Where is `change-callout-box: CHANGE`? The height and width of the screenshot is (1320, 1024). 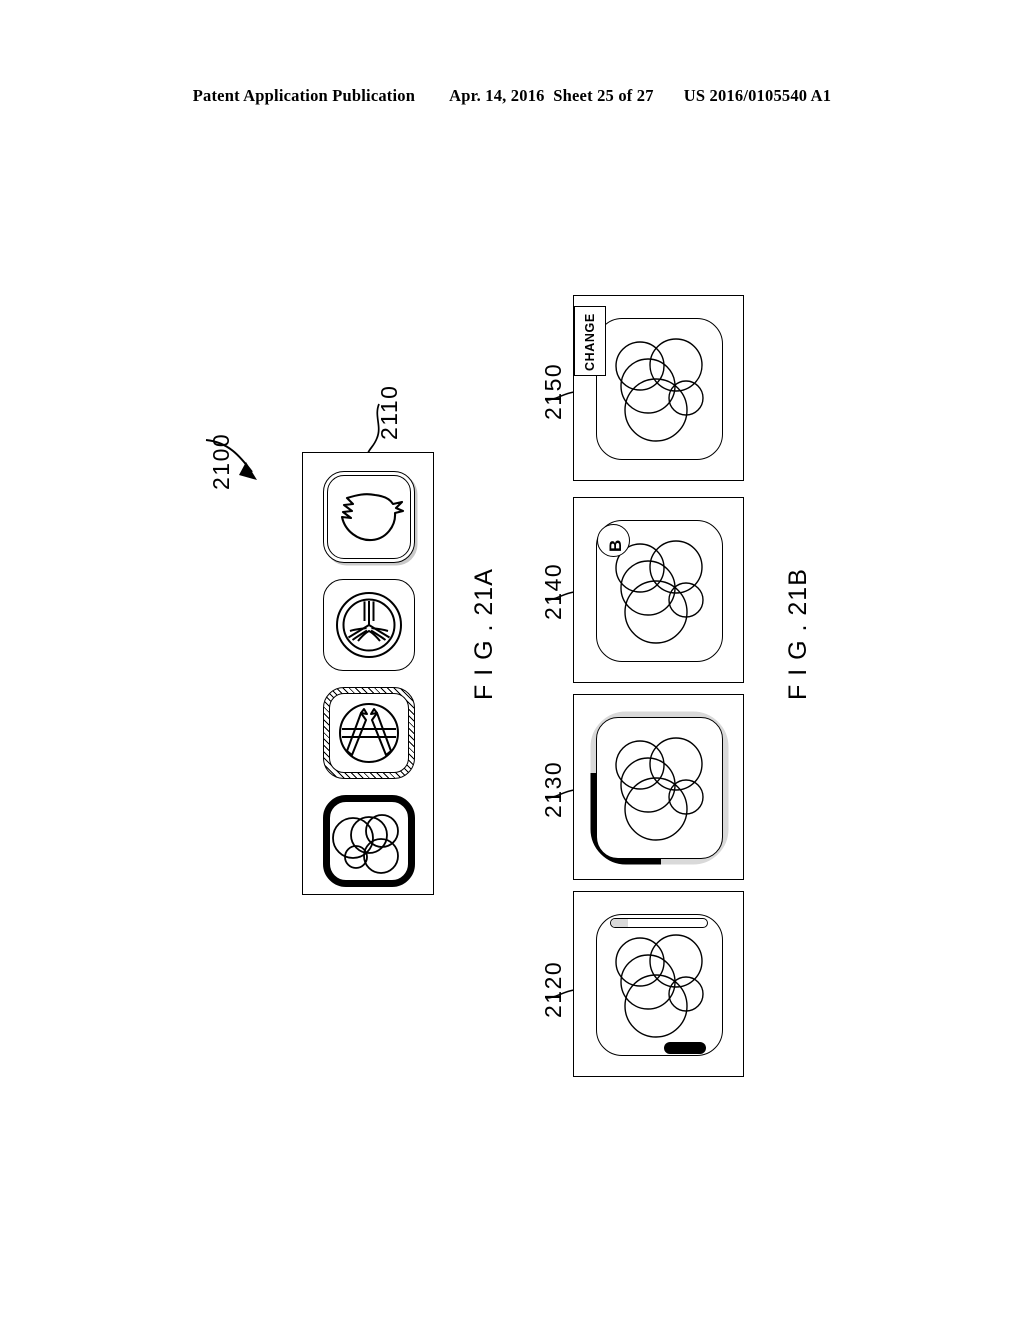 change-callout-box: CHANGE is located at coordinates (590, 341).